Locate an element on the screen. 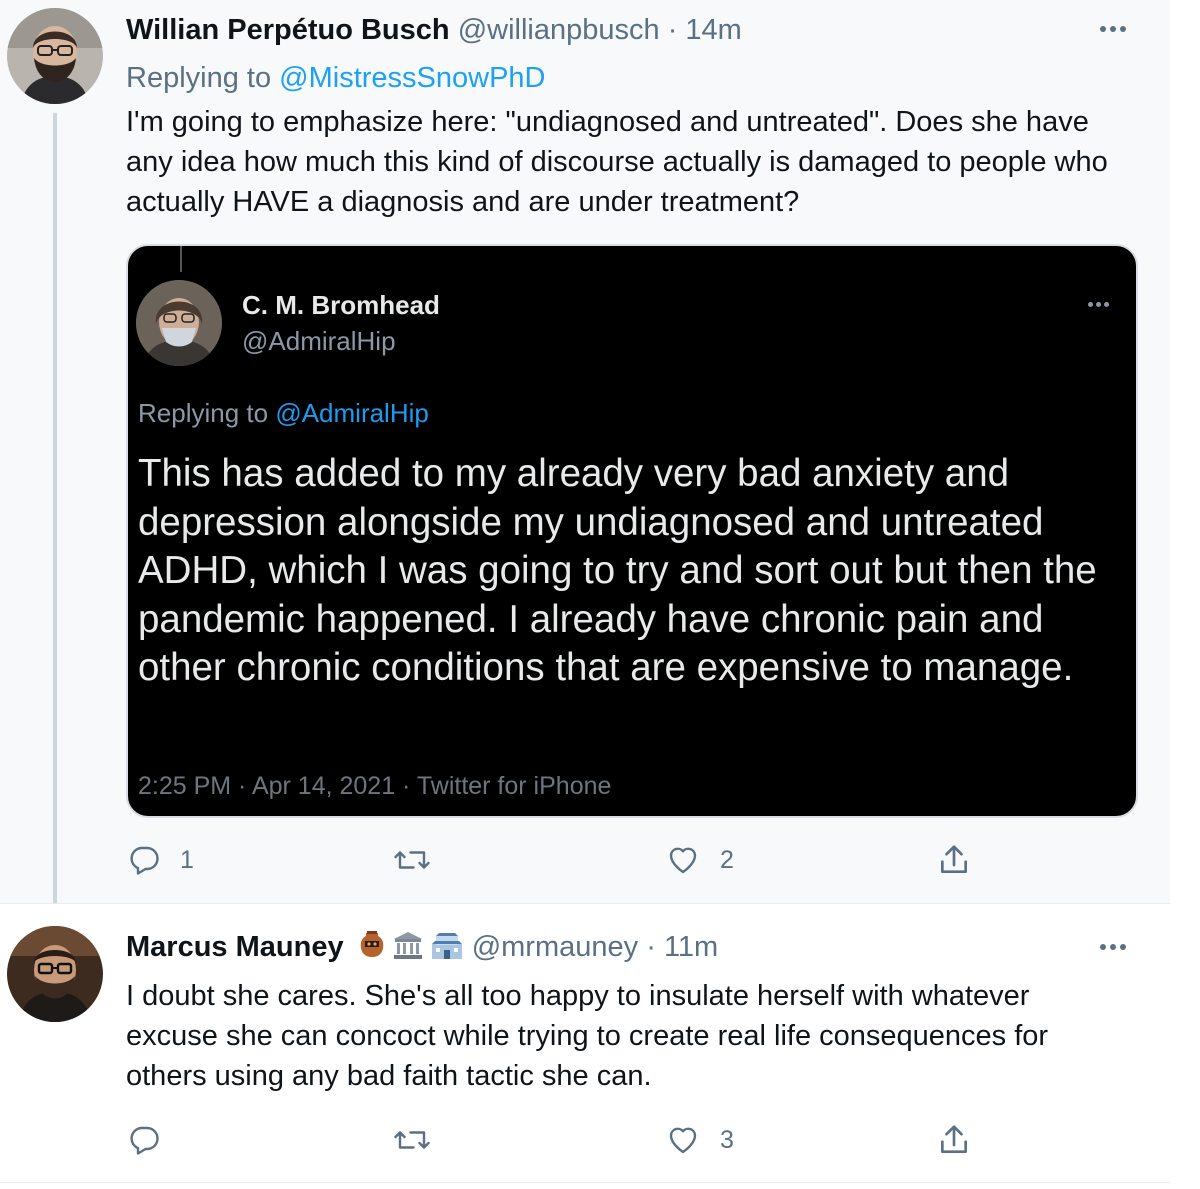 This screenshot has width=1200, height=1189. tweet-header: Marcus Mauney @mrmauney · 11m is located at coordinates (422, 949).